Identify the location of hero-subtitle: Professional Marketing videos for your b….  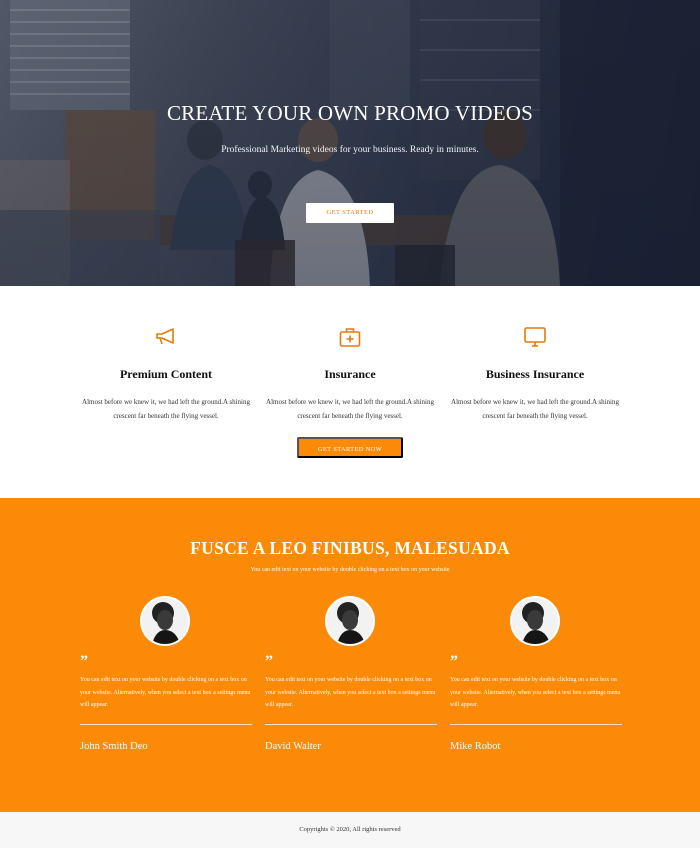
(350, 150).